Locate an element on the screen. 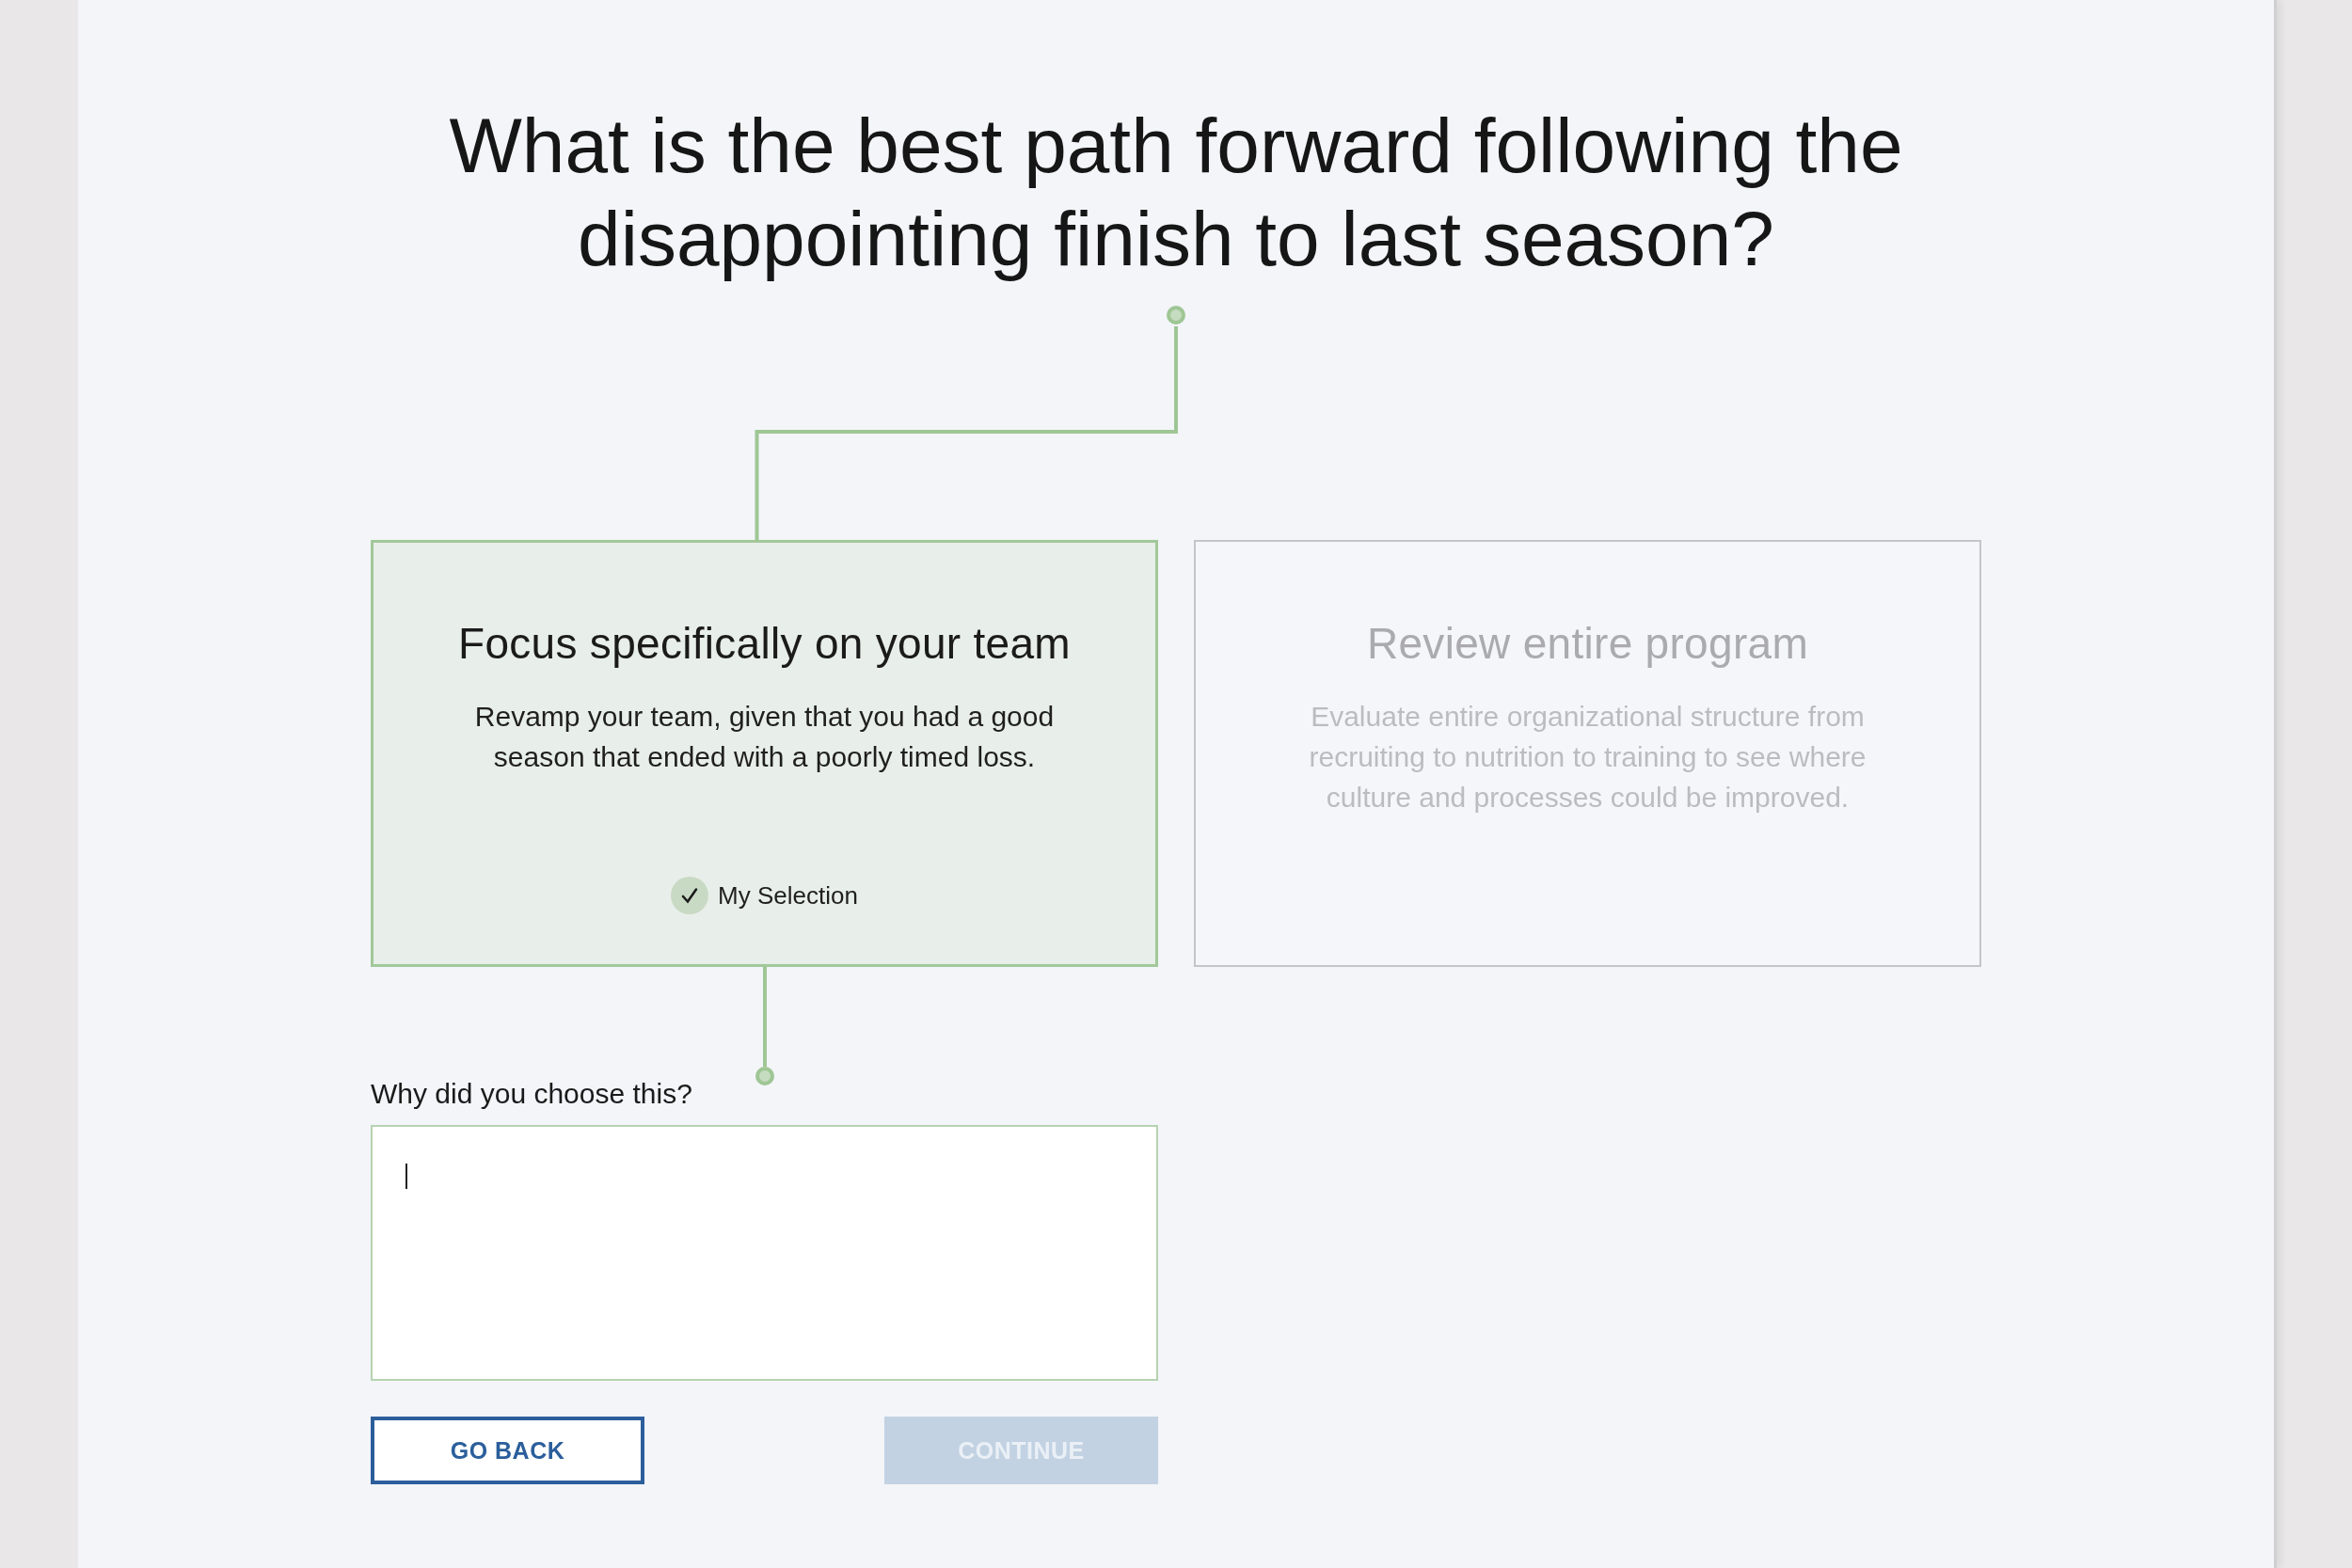 This screenshot has height=1568, width=2352. question-title: What is the best path forward following the disappointing finish to last season? is located at coordinates (1176, 192).